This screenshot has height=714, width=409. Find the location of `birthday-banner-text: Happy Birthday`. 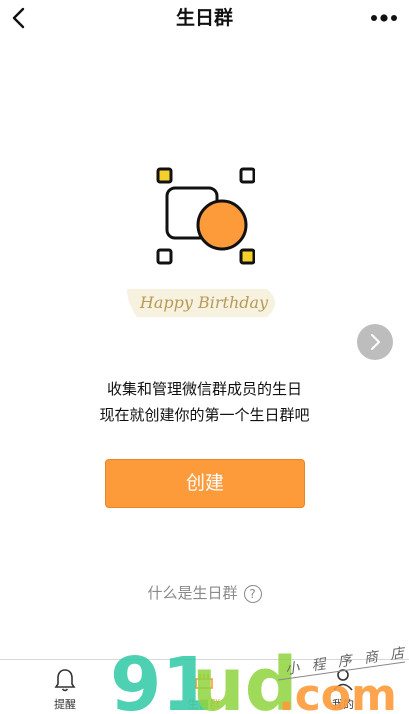

birthday-banner-text: Happy Birthday is located at coordinates (204, 302).